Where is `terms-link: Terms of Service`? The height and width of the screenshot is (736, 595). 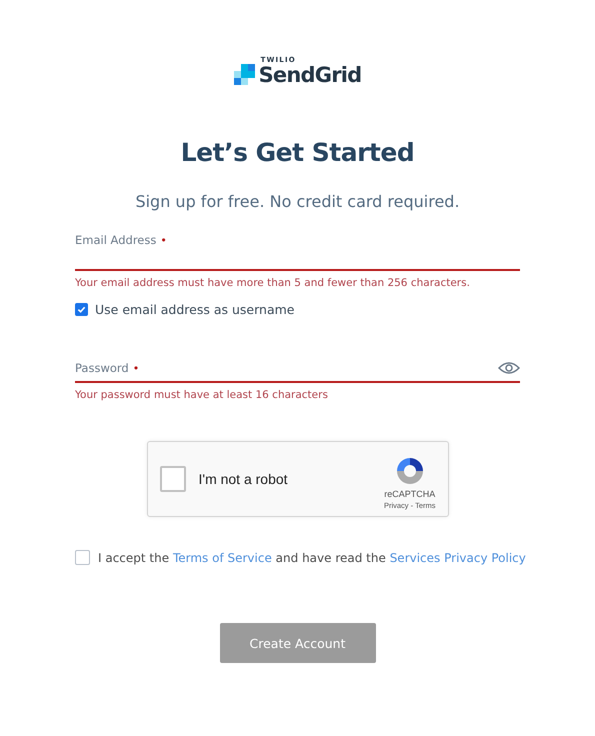
terms-link: Terms of Service is located at coordinates (222, 557).